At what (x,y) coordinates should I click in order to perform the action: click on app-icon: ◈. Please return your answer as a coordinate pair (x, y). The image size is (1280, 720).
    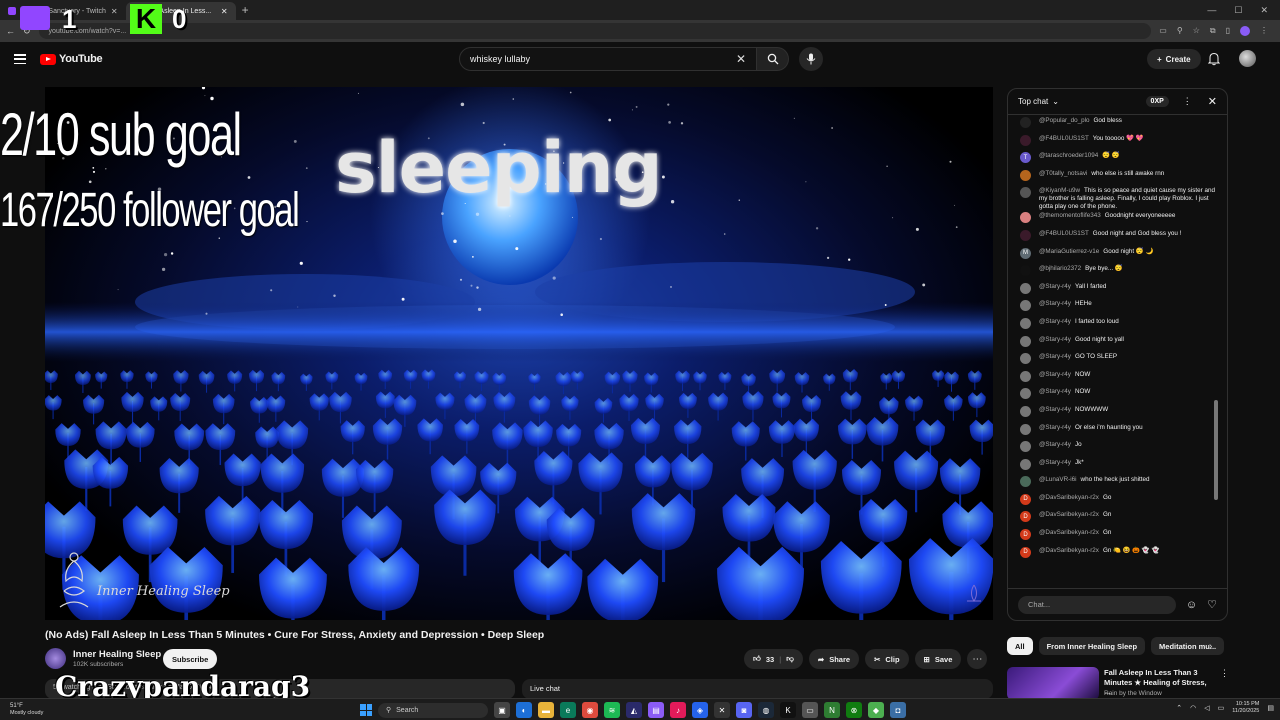
    Looking at the image, I should click on (700, 710).